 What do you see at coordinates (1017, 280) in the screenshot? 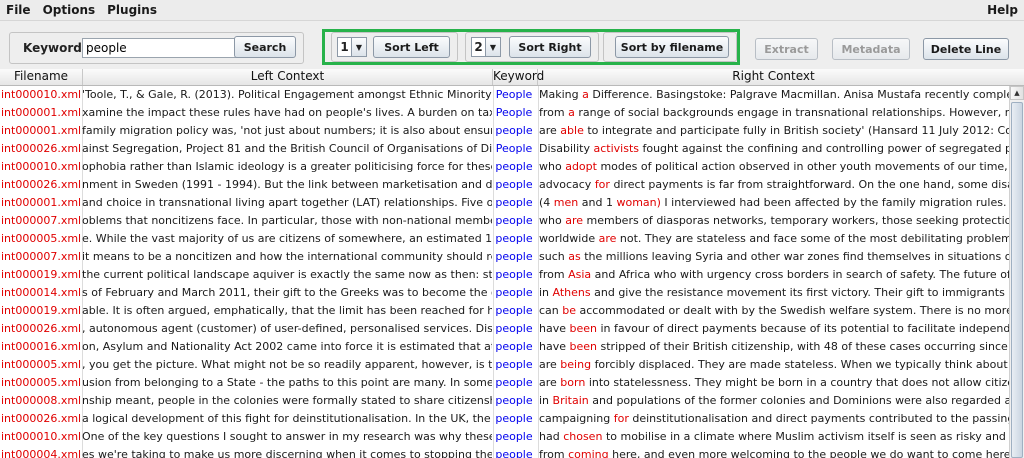
I see `scrollbar-thumb` at bounding box center [1017, 280].